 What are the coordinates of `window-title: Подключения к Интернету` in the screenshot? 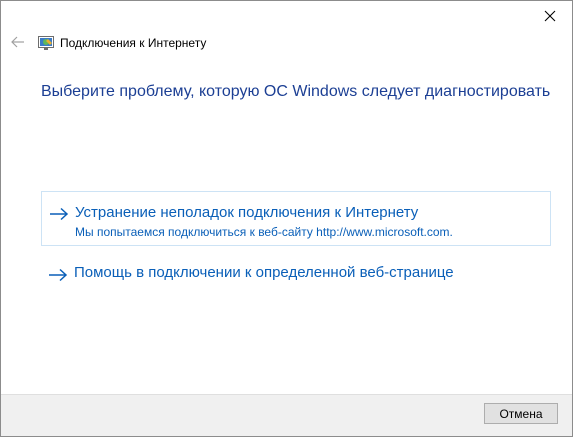 It's located at (133, 43).